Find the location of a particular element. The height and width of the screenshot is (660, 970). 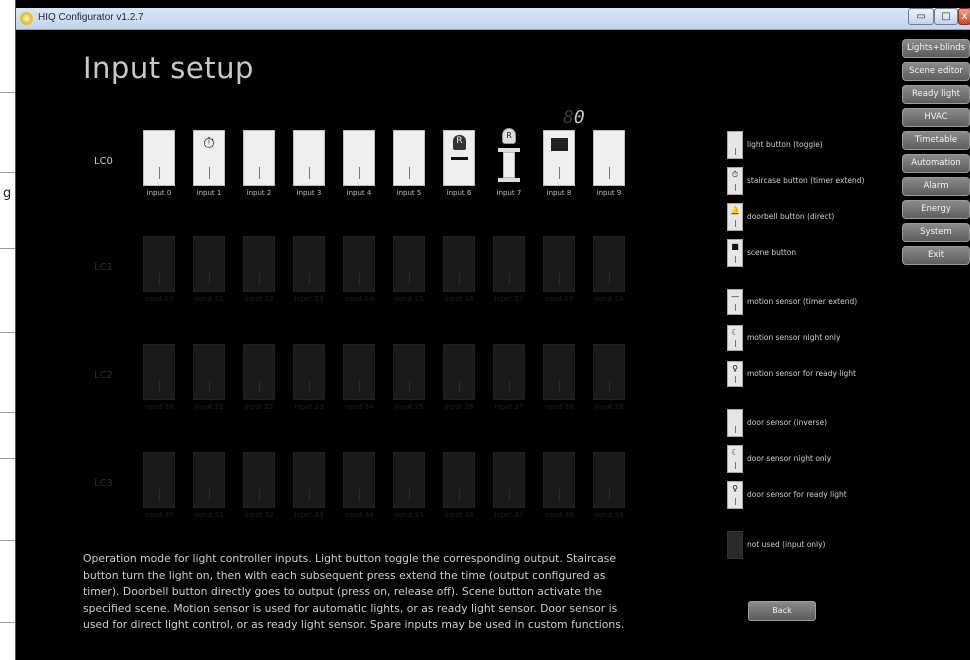

door-sensor-icon is located at coordinates (735, 423).